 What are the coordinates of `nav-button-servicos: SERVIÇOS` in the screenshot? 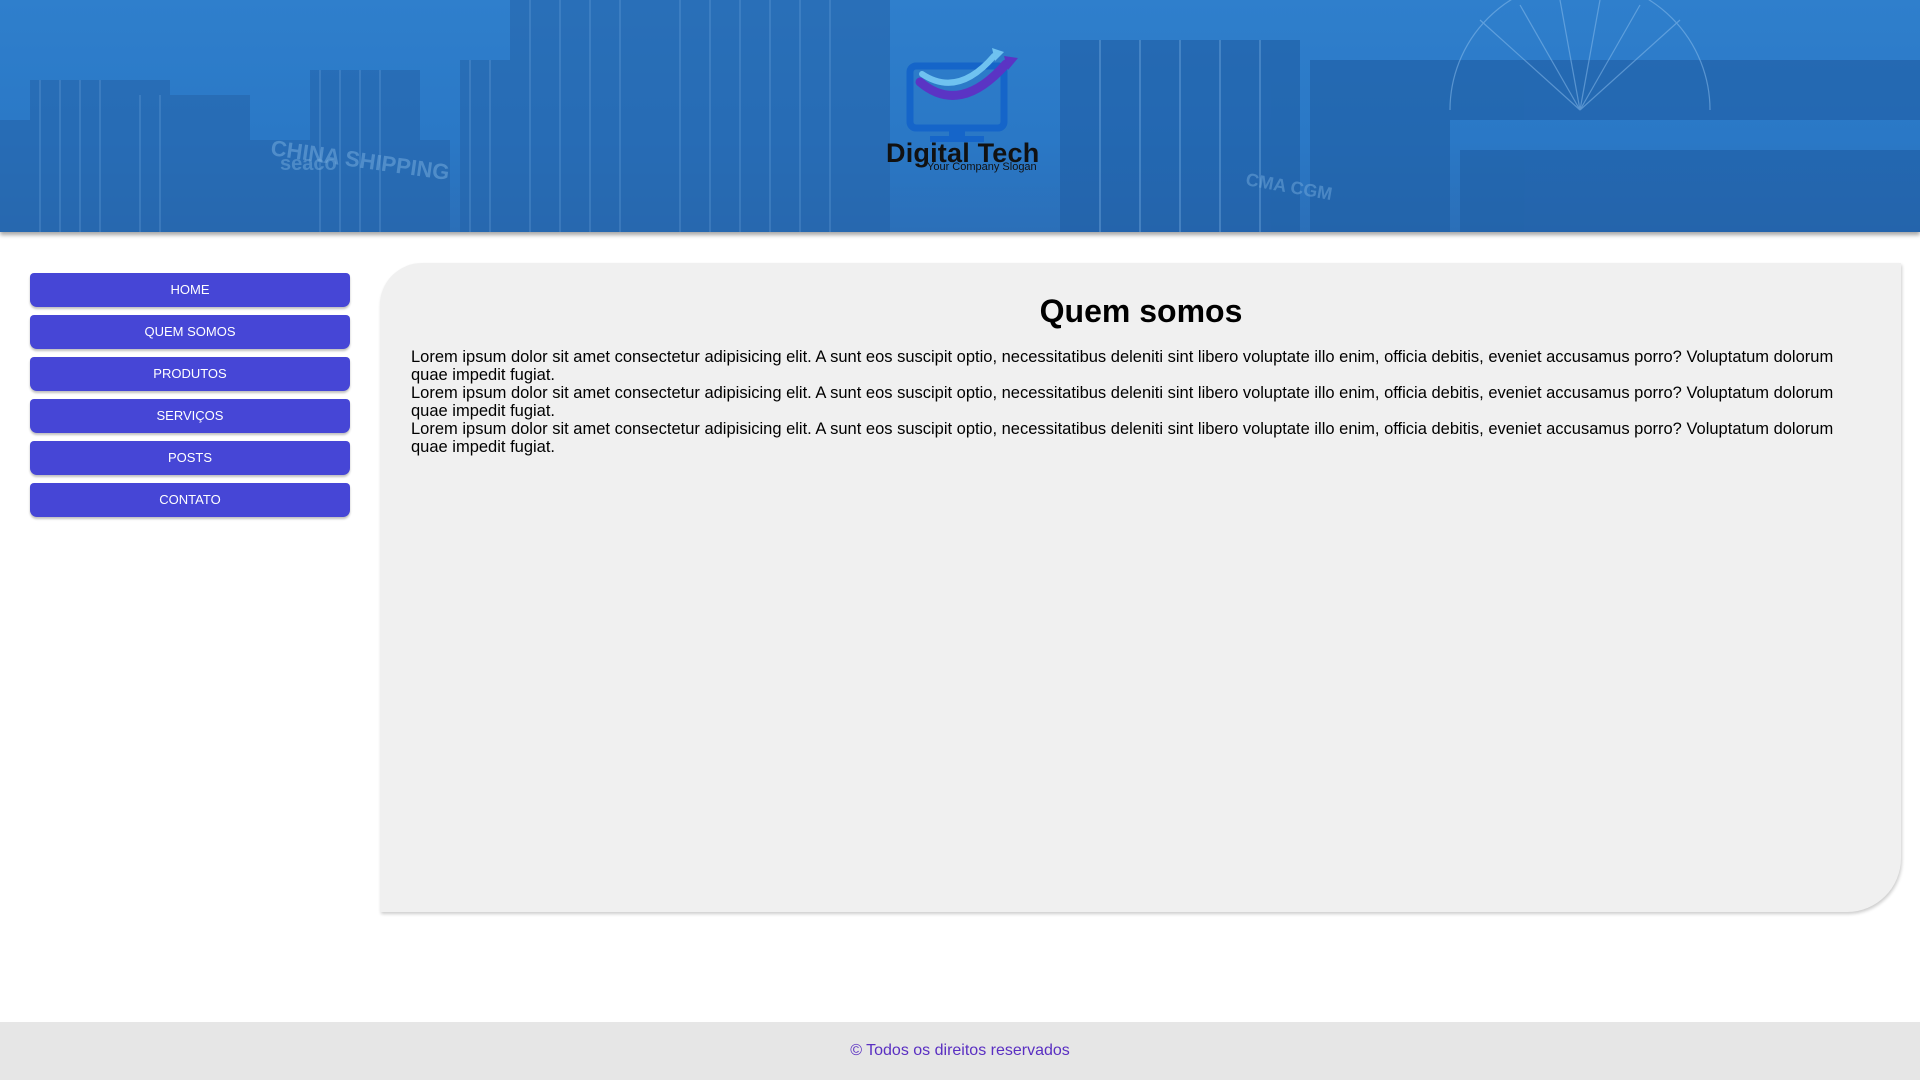 It's located at (190, 416).